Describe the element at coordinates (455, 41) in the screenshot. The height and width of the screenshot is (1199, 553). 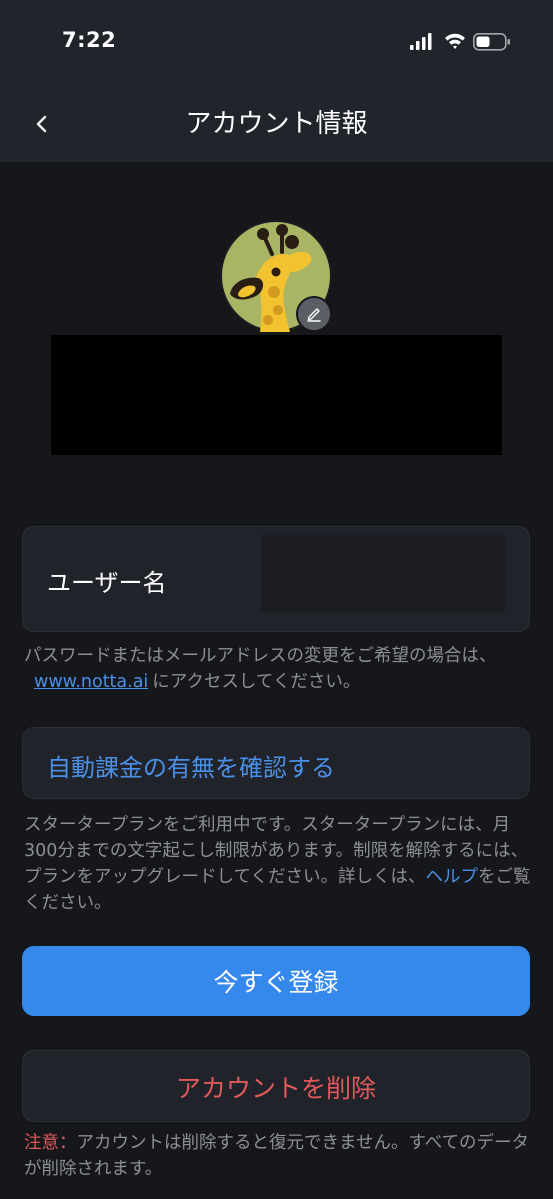
I see `wifi-icon` at that location.